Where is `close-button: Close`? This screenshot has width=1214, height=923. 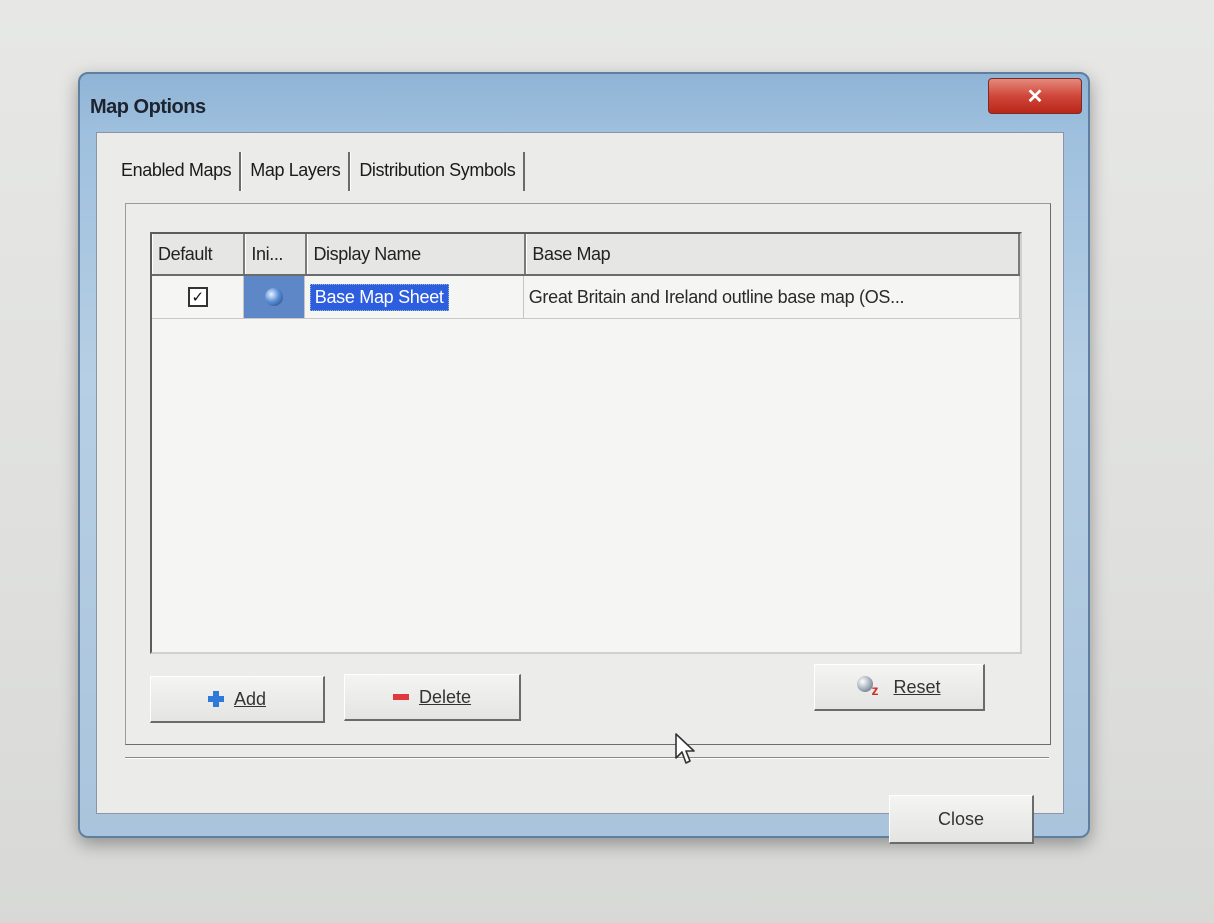
close-button: Close is located at coordinates (961, 819).